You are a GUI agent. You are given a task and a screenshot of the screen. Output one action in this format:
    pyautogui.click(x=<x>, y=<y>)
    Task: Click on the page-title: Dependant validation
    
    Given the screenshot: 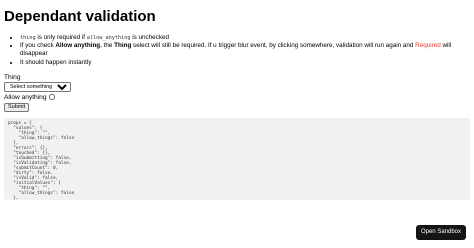 What is the action you would take?
    pyautogui.click(x=80, y=16)
    